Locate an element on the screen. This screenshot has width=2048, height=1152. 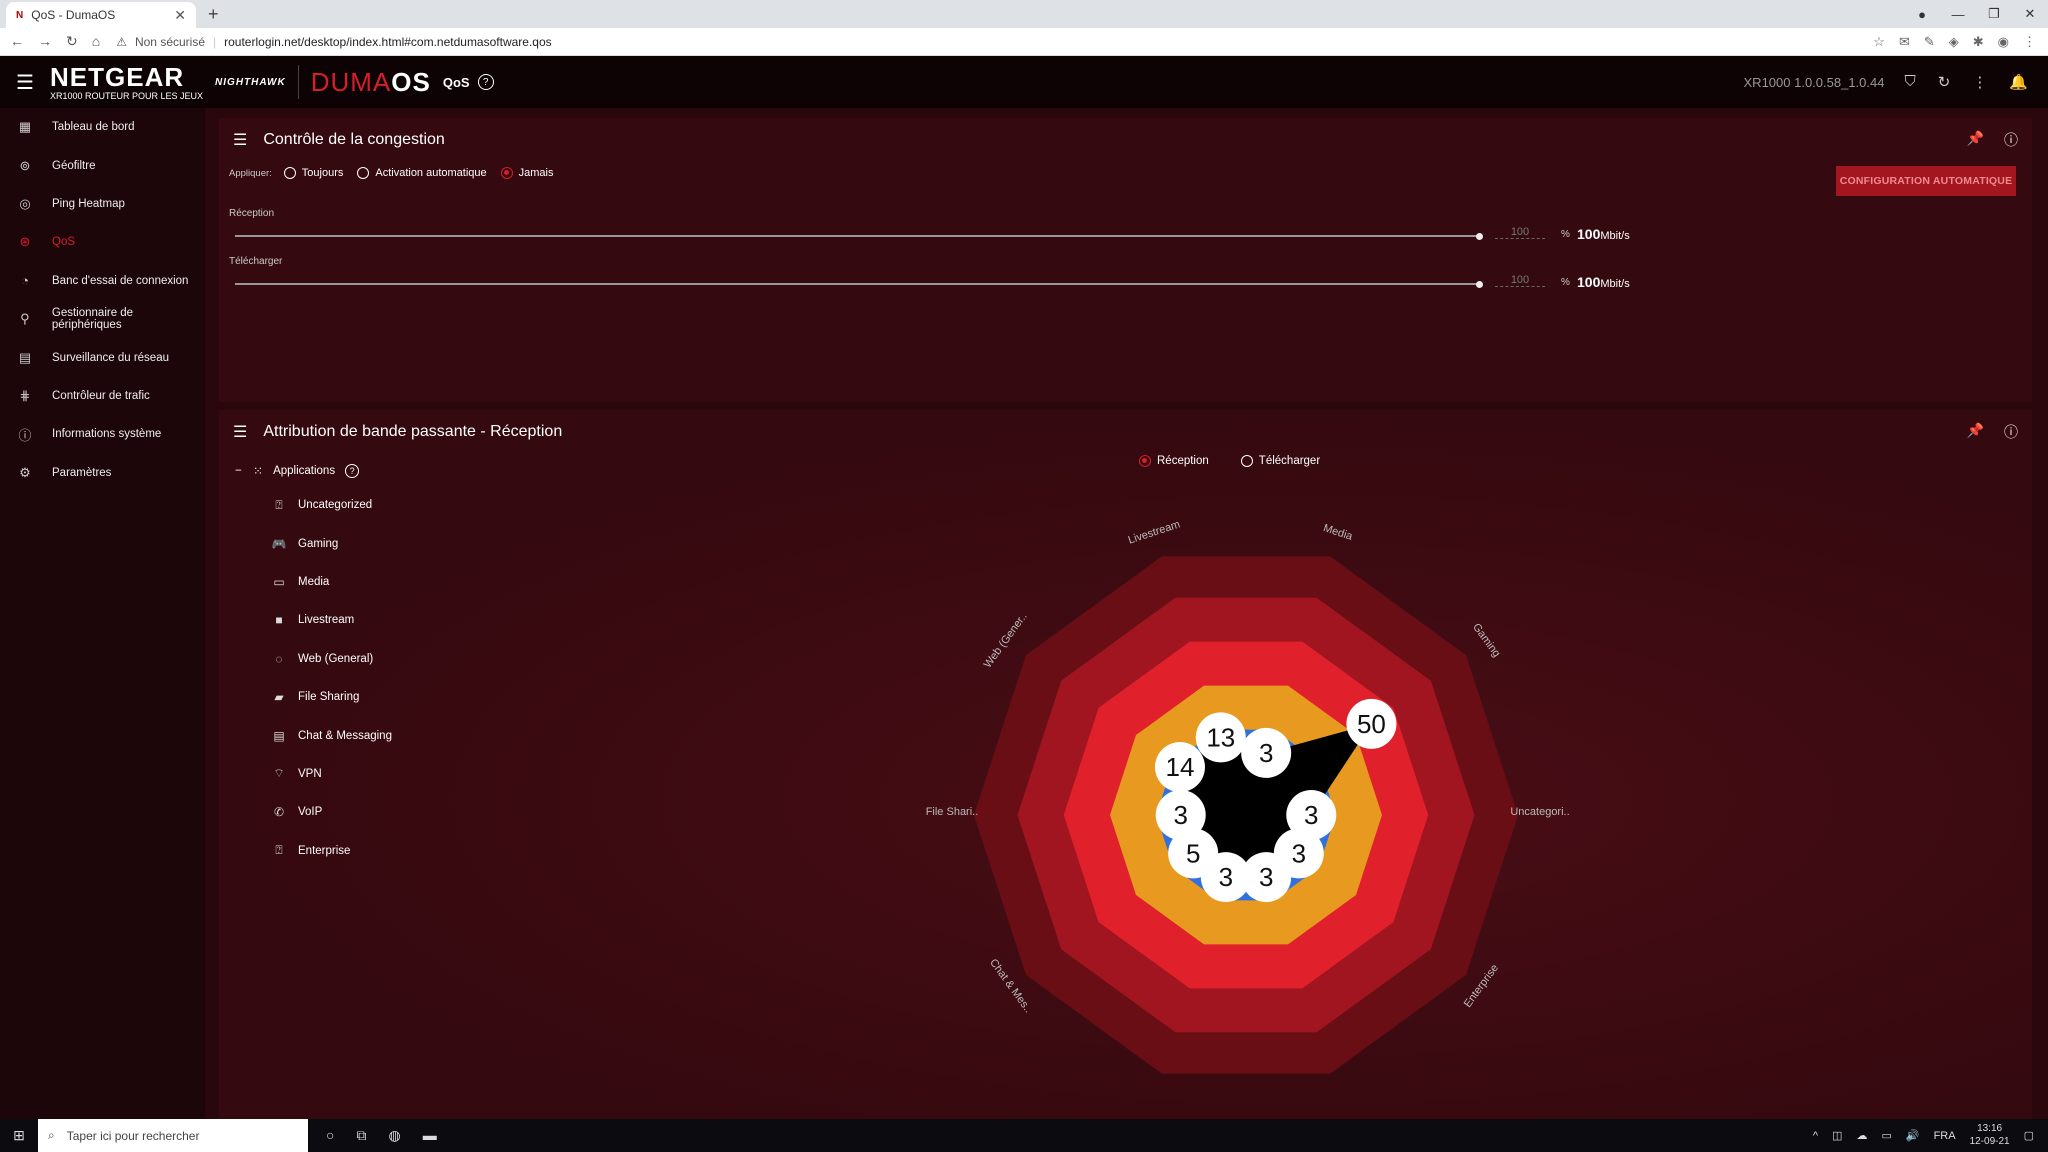
warning-icon: ⚠ is located at coordinates (121, 42).